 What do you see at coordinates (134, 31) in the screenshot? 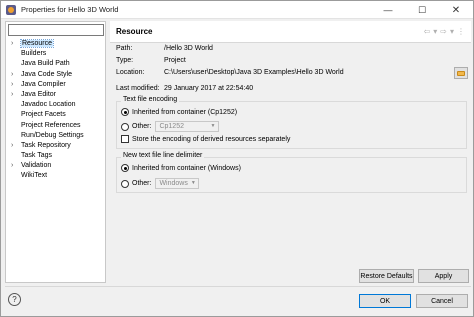
I see `page-title: Resource` at bounding box center [134, 31].